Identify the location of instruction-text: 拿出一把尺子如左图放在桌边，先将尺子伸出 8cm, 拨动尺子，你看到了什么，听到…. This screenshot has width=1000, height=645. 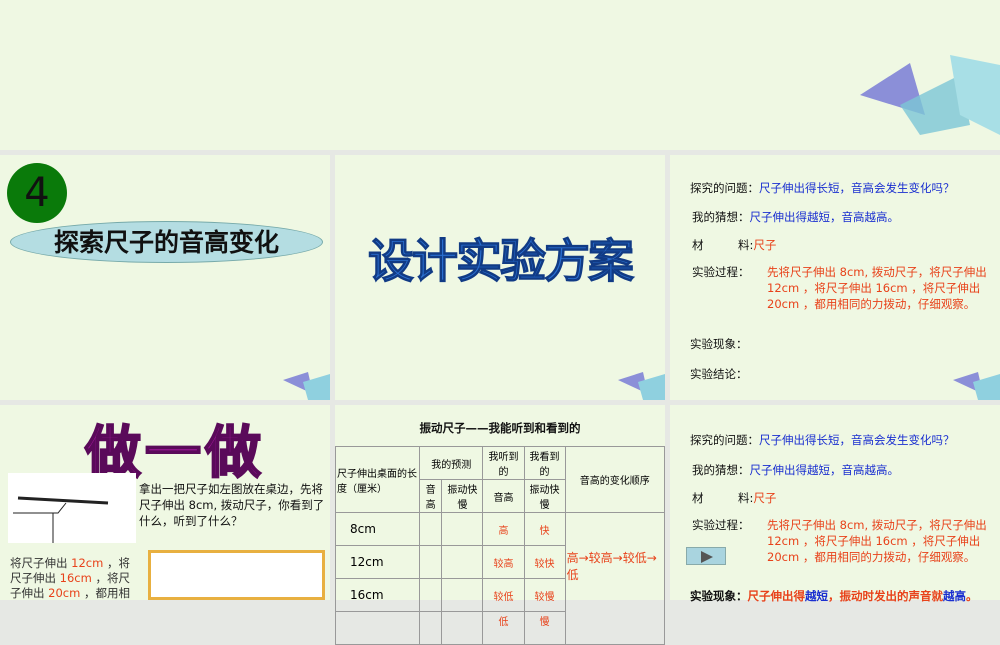
(232, 505).